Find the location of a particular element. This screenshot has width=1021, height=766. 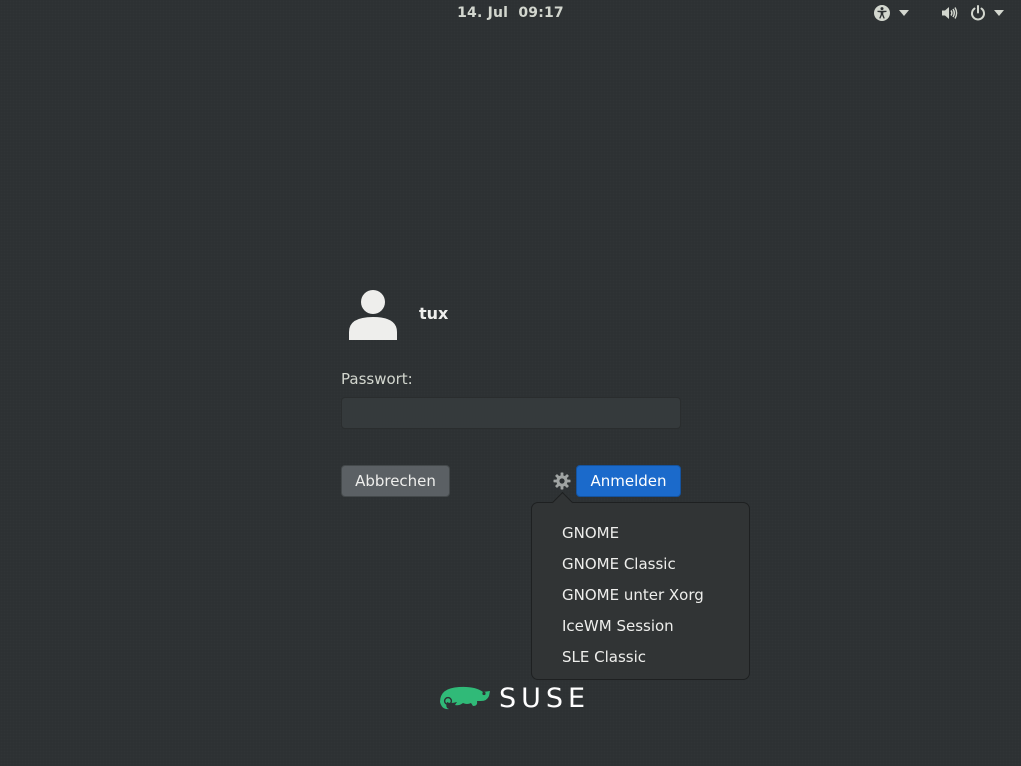

top-bar: 14. Jul 09:17 is located at coordinates (510, 13).